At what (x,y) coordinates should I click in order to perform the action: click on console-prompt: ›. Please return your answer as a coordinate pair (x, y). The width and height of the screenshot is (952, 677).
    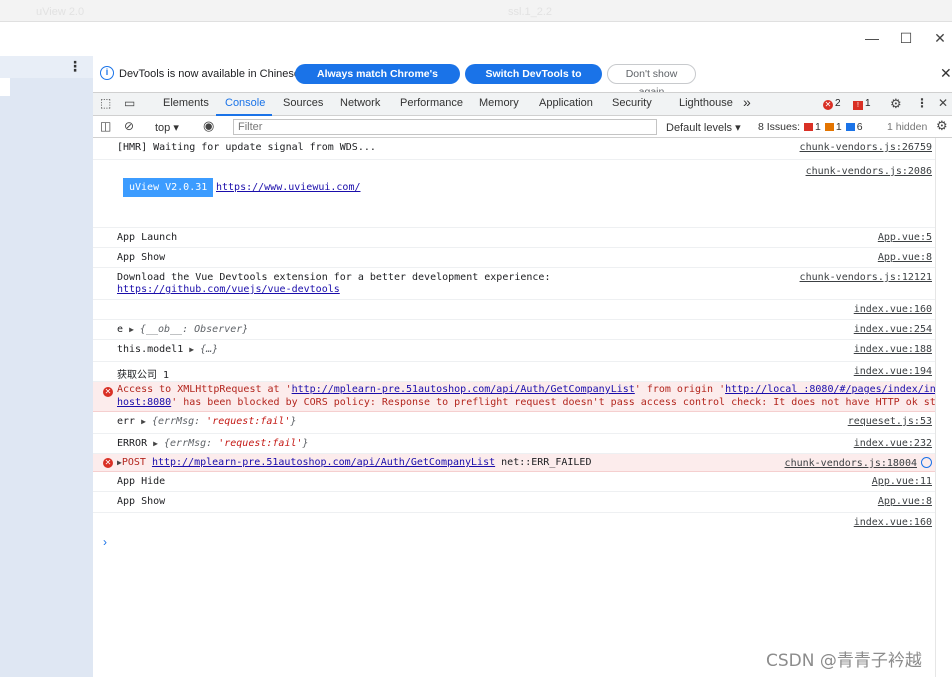
    Looking at the image, I should click on (105, 542).